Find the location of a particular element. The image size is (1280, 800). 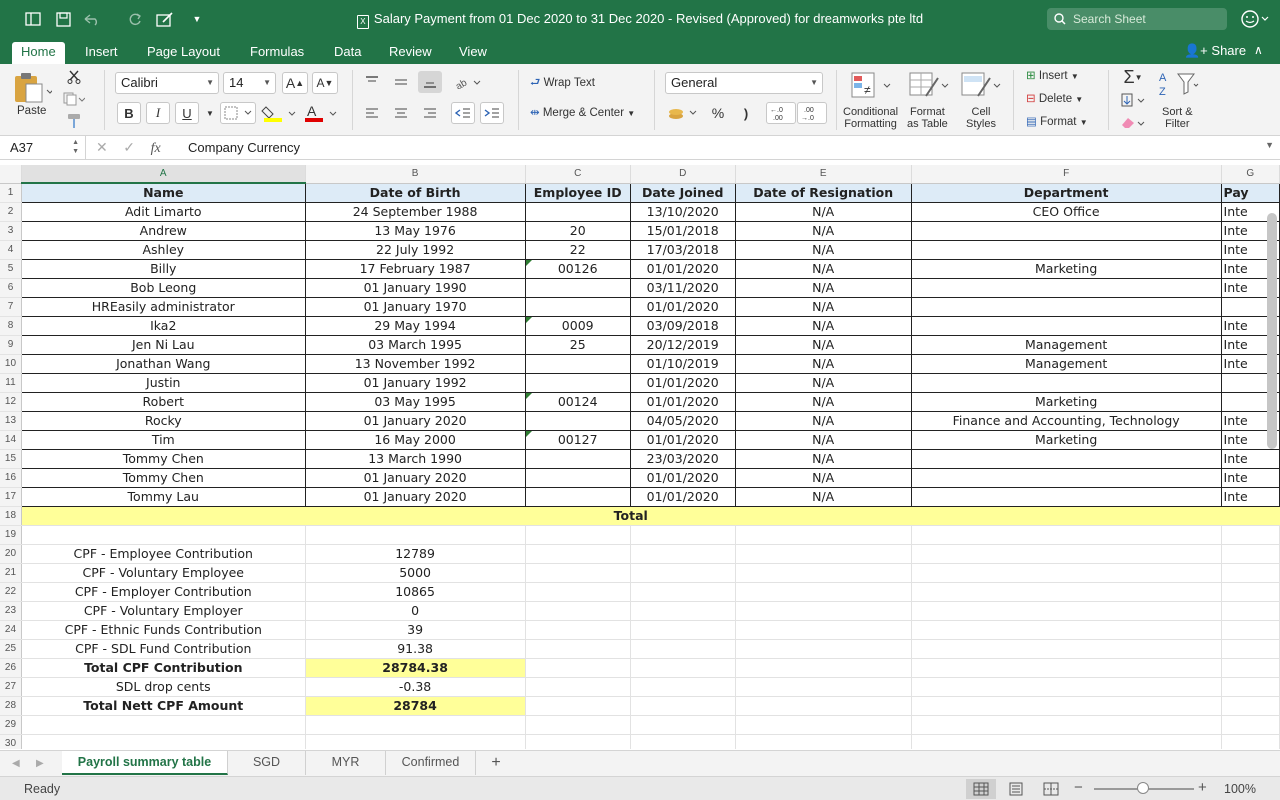

row-header: 8 is located at coordinates (11, 326).